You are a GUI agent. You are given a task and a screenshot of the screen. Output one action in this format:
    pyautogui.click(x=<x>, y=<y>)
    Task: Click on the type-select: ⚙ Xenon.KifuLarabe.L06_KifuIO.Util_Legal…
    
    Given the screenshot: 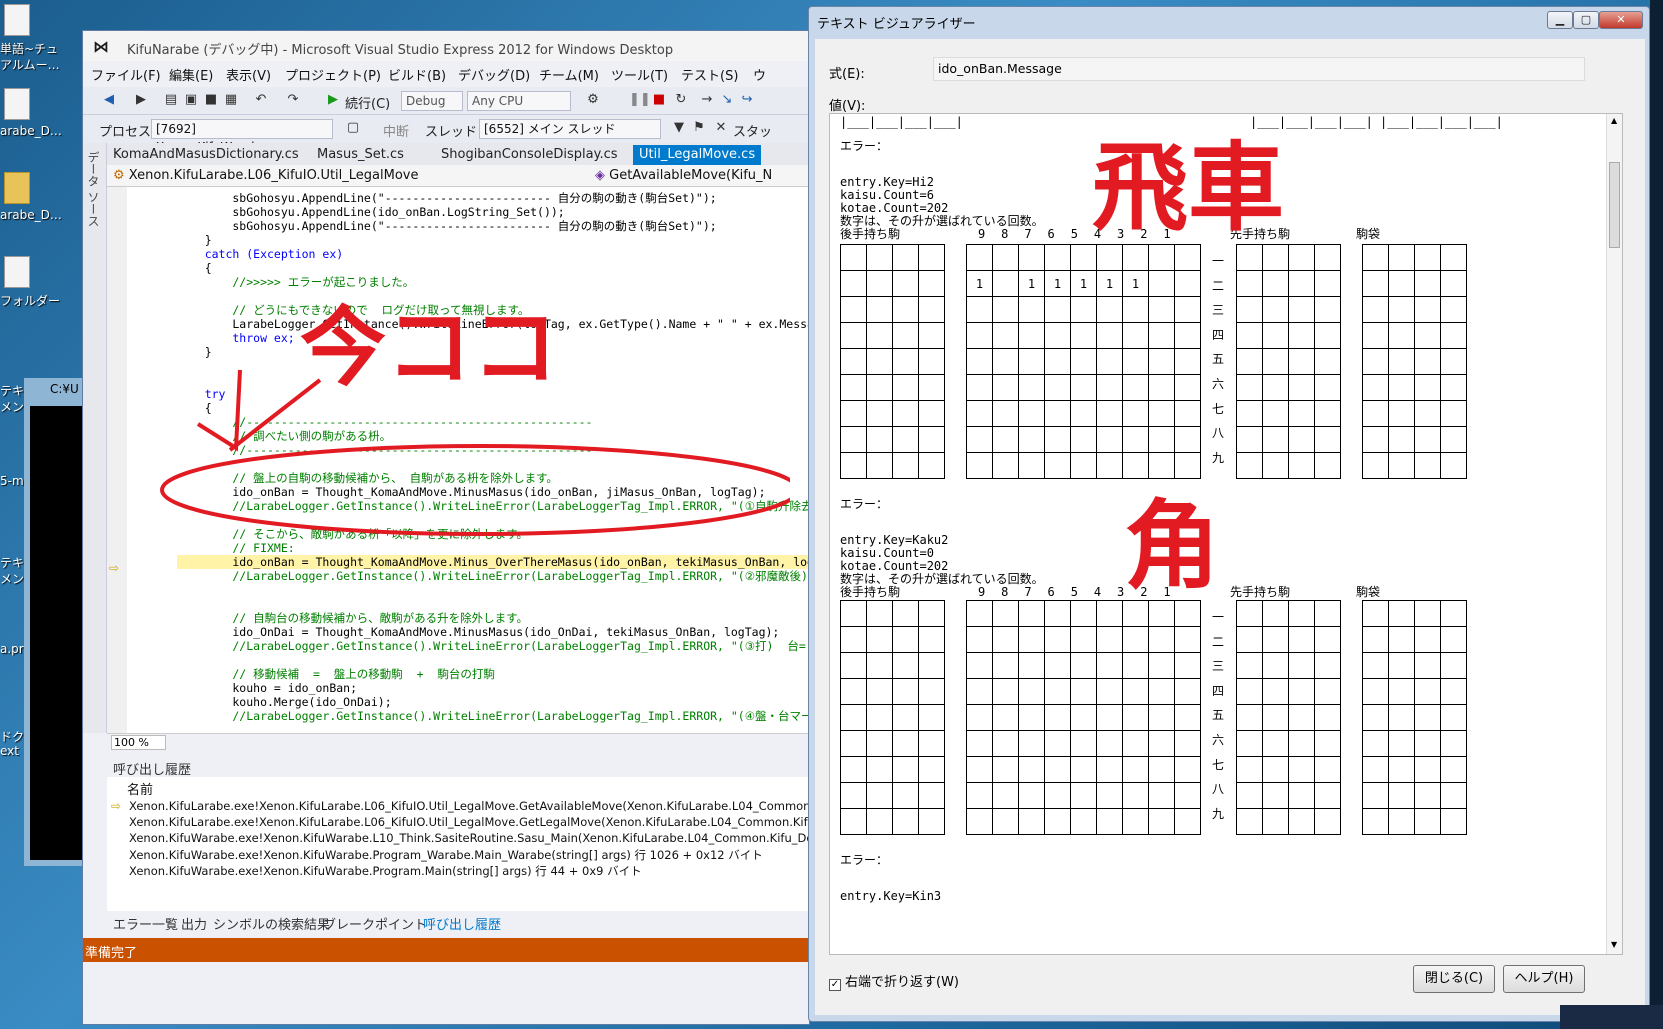 What is the action you would take?
    pyautogui.click(x=348, y=176)
    